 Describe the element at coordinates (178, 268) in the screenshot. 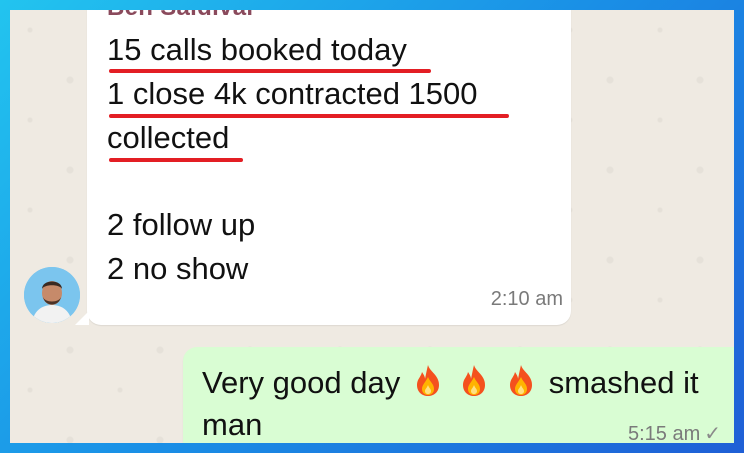

I see `message-line-5: 2 no show` at that location.